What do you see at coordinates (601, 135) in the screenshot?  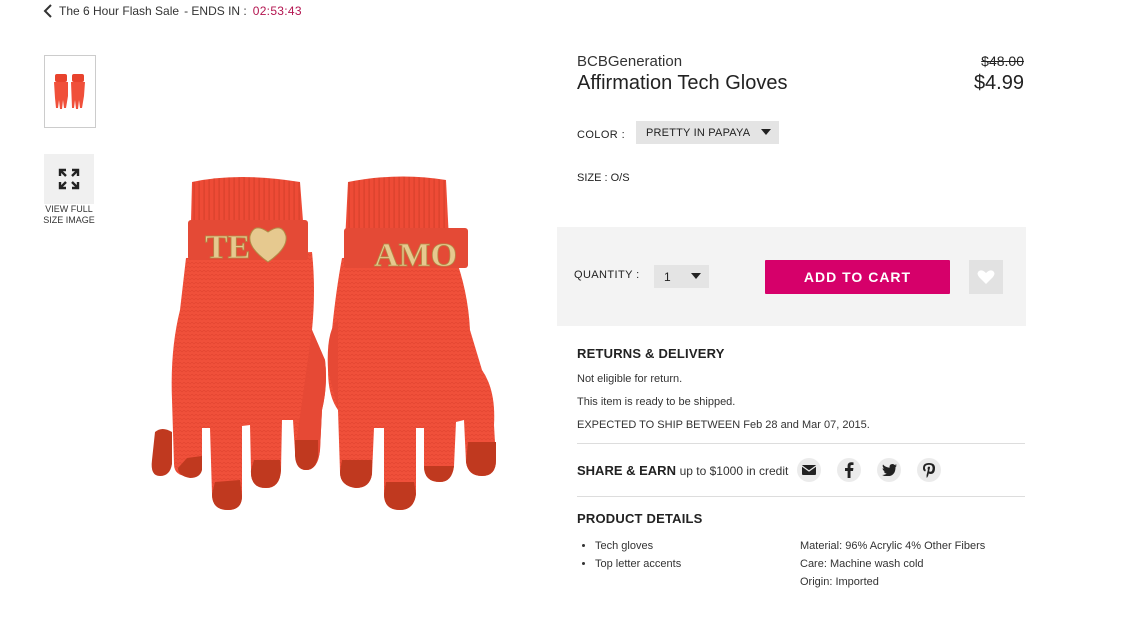 I see `color-label: COLOR :` at bounding box center [601, 135].